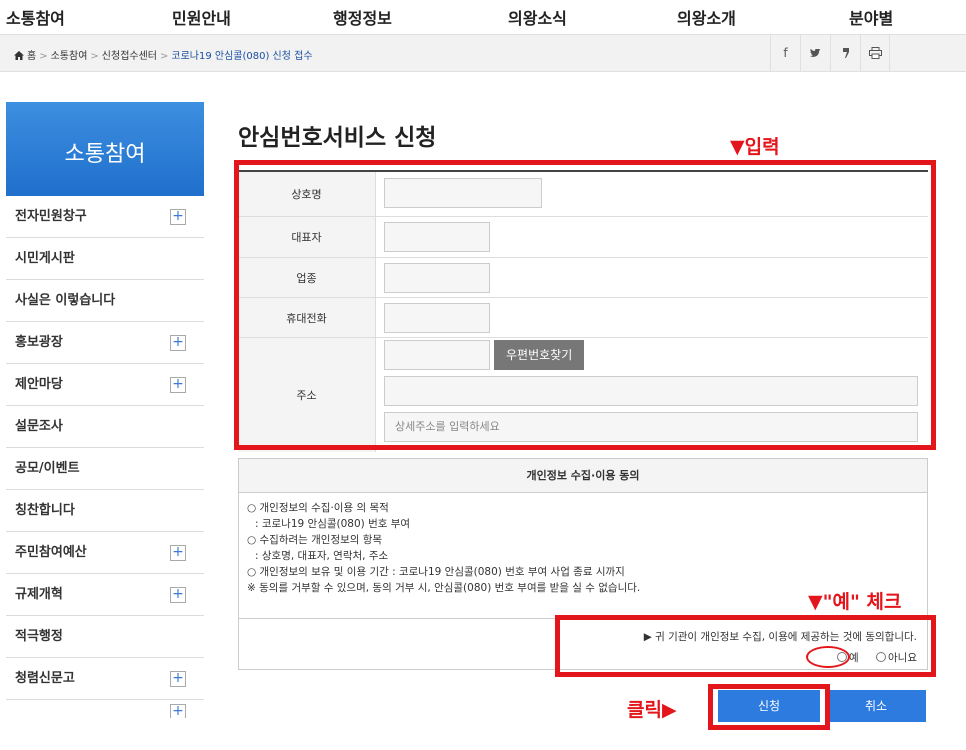 The image size is (966, 750). Describe the element at coordinates (333, 524) in the screenshot. I see `consent-line-purpose-detail: : 코로나19 안심콜(080) 번호 부여` at that location.